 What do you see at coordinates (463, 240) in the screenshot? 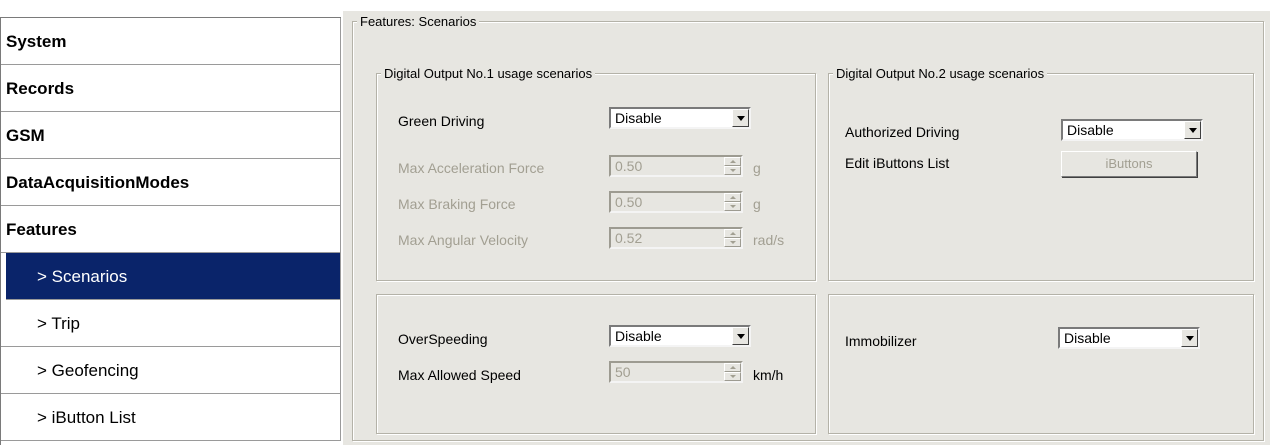
I see `max-angular-label: Max Angular Velocity` at bounding box center [463, 240].